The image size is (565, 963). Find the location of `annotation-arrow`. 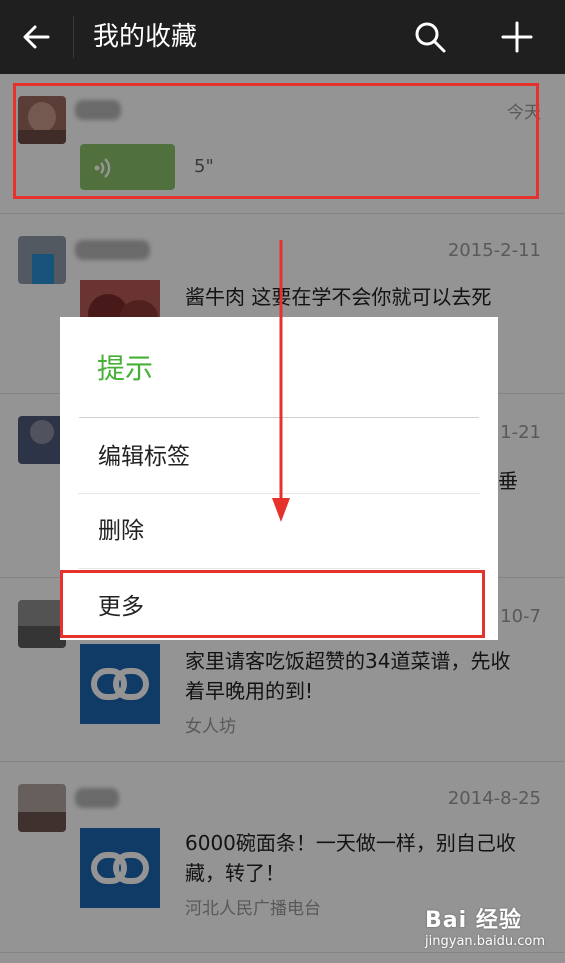

annotation-arrow is located at coordinates (281, 381).